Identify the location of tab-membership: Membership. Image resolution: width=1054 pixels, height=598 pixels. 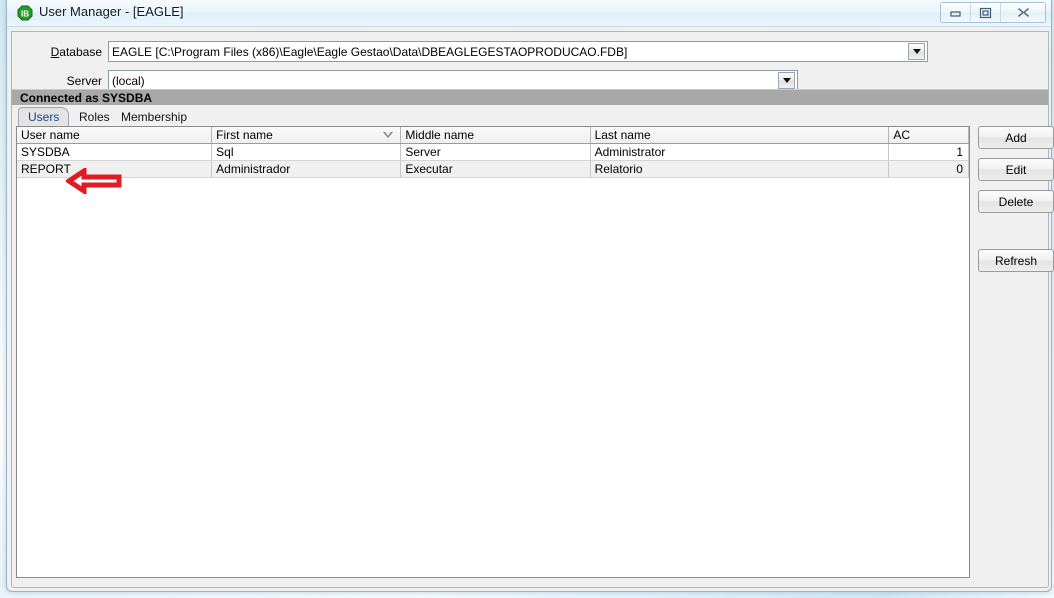
(154, 116).